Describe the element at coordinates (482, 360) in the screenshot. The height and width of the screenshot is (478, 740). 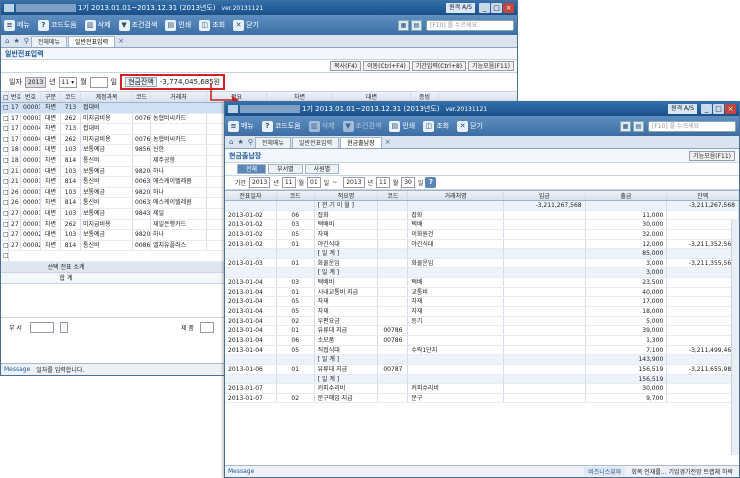
I see `summary-row: [ 일 계 ] 143,900` at that location.